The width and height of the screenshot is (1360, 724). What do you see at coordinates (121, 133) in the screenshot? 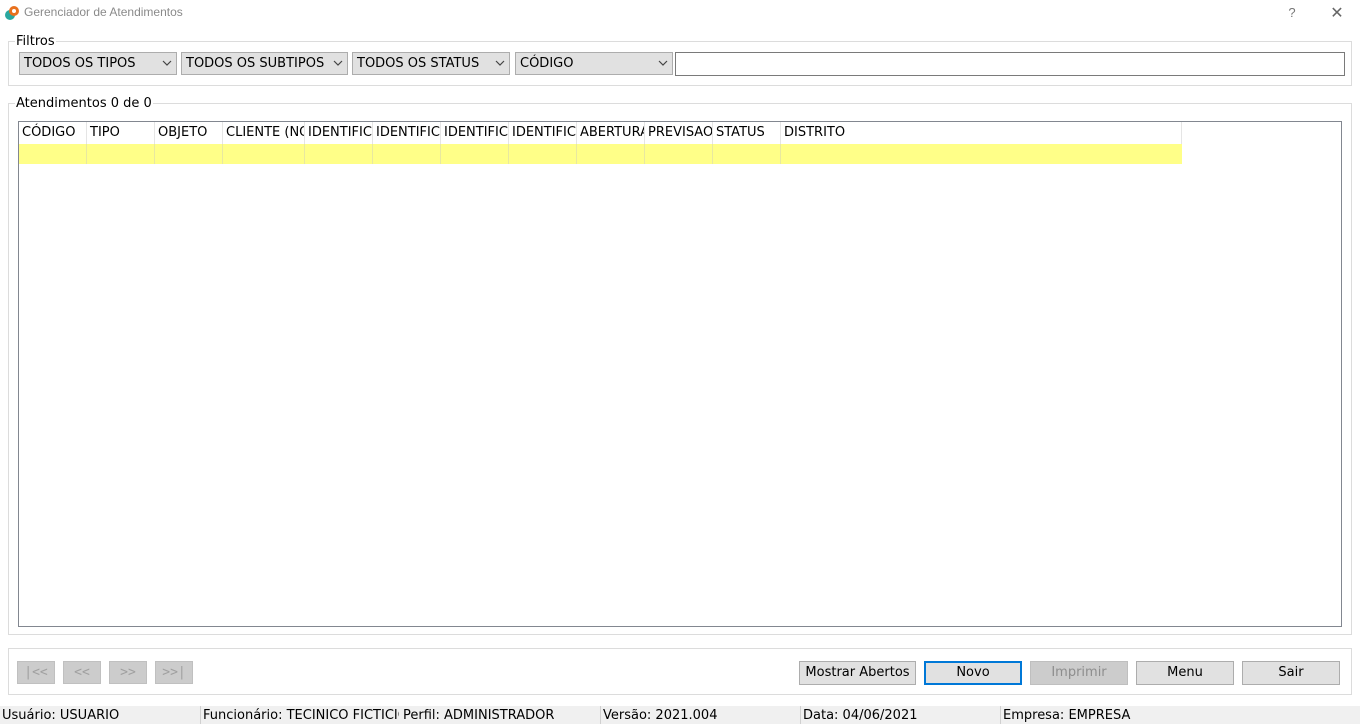
I see `column-header-tipo: TIPO` at bounding box center [121, 133].